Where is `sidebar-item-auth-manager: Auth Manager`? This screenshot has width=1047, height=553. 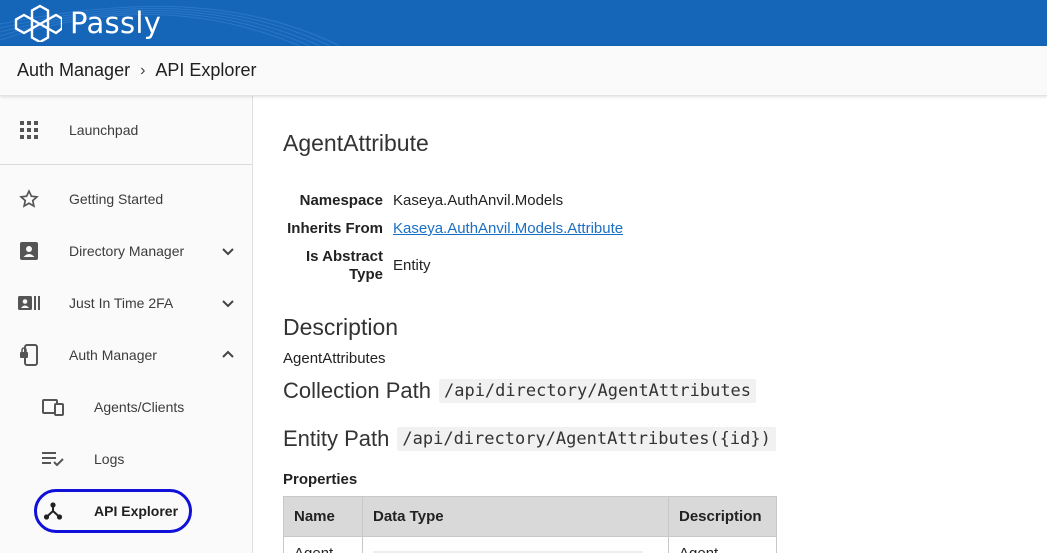
sidebar-item-auth-manager: Auth Manager is located at coordinates (126, 355).